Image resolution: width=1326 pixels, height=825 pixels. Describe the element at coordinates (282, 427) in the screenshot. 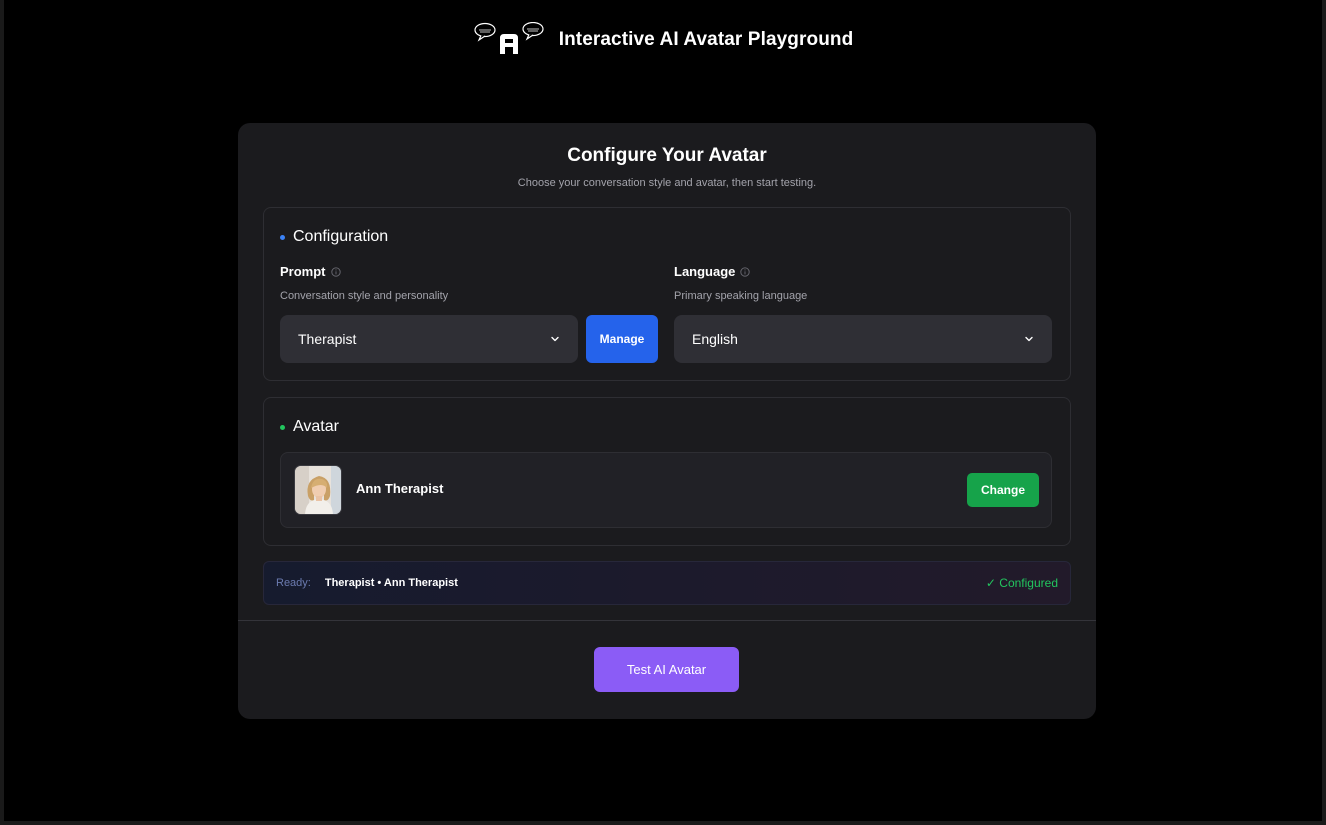

I see `green-dot-icon` at that location.